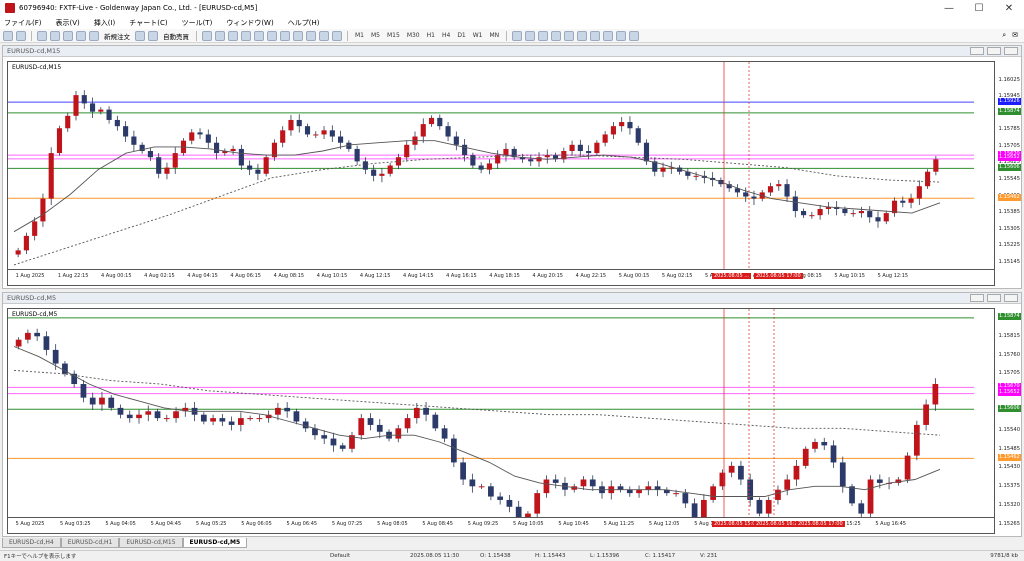 This screenshot has width=1024, height=561. I want to click on minimize-icon: —, so click(949, 8).